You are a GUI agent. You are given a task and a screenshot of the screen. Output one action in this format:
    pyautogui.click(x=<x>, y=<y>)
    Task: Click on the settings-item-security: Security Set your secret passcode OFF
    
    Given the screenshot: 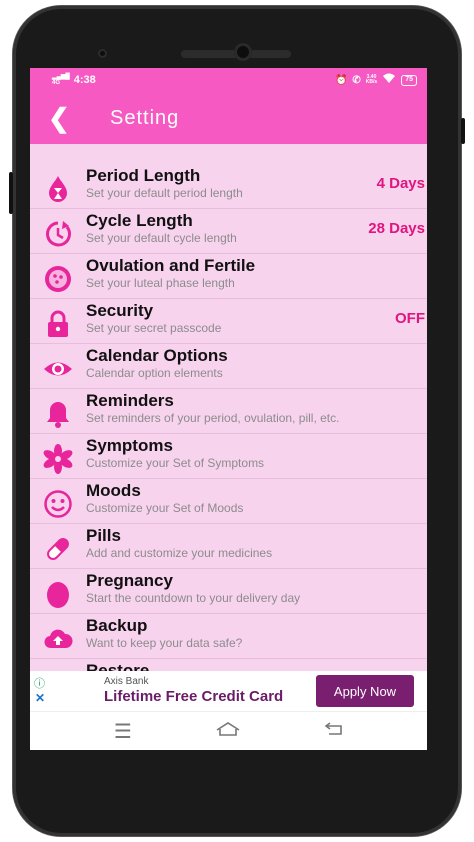 What is the action you would take?
    pyautogui.click(x=228, y=321)
    